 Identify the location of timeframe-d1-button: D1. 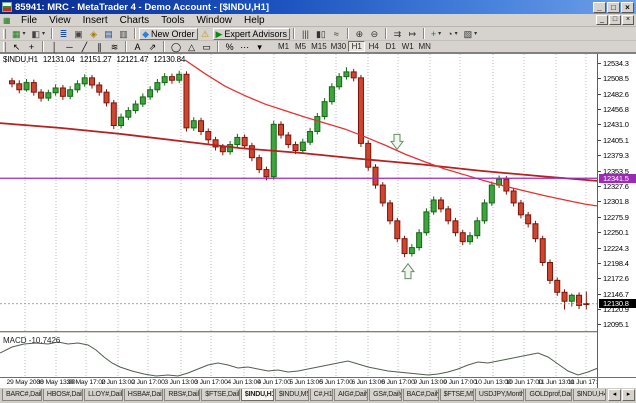
(390, 46).